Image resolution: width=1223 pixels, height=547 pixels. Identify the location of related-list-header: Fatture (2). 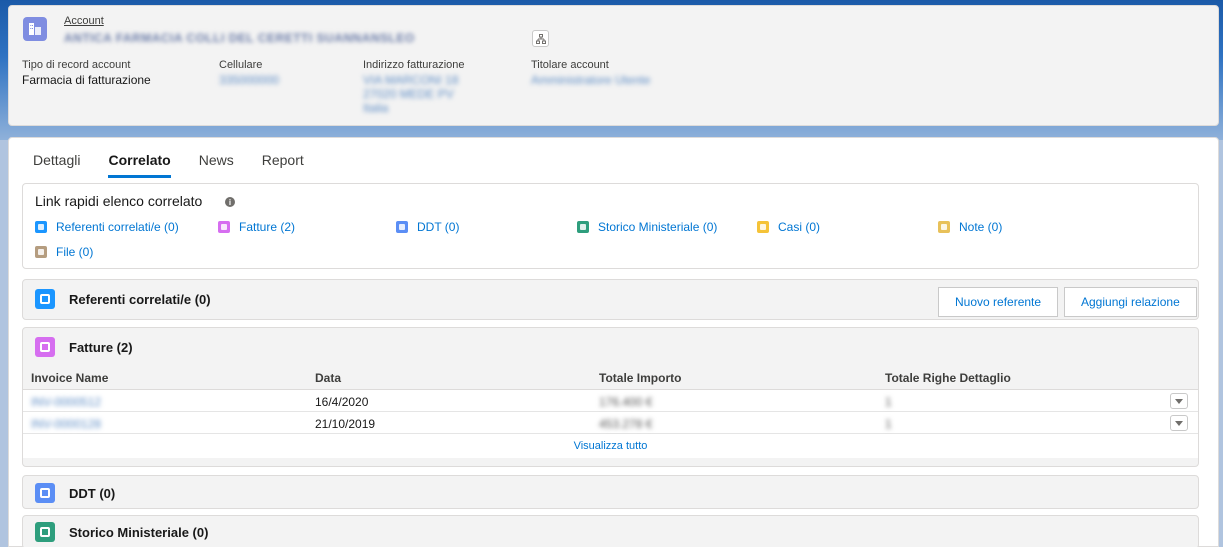
(84, 347).